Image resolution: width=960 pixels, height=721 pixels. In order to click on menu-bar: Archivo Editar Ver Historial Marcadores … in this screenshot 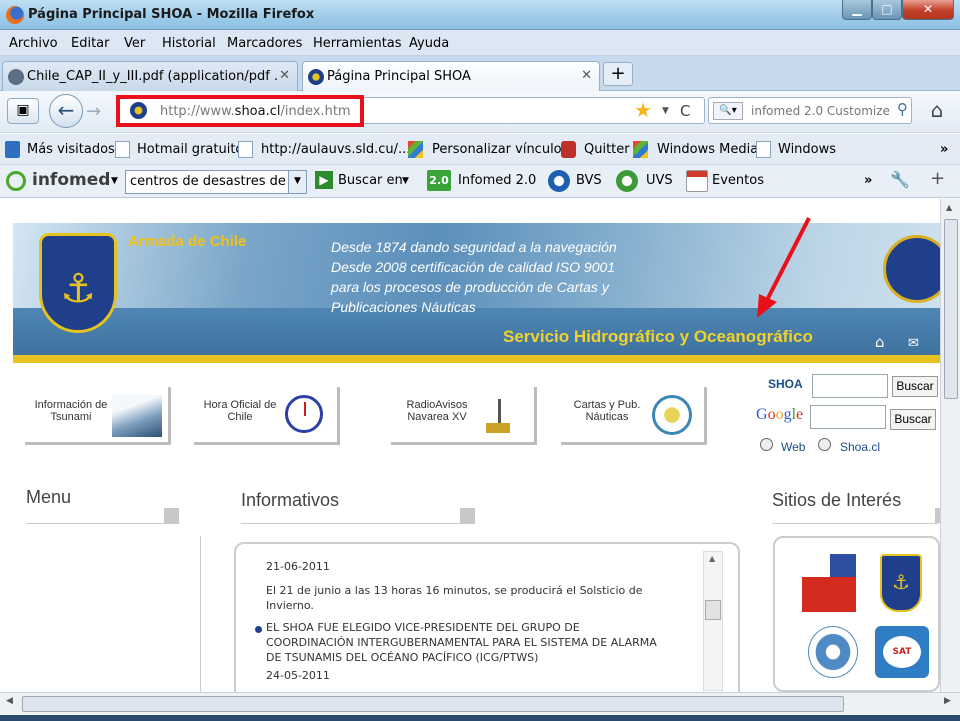, I will do `click(480, 43)`.